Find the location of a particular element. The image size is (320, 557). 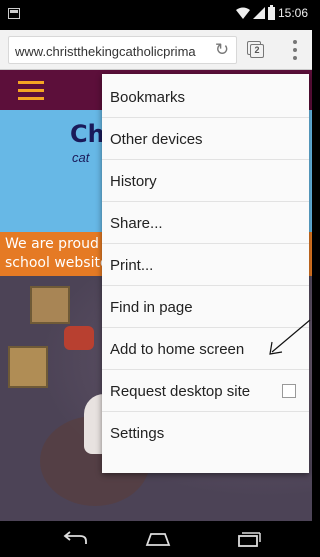

annotation-arrow-icon is located at coordinates (290, 337).